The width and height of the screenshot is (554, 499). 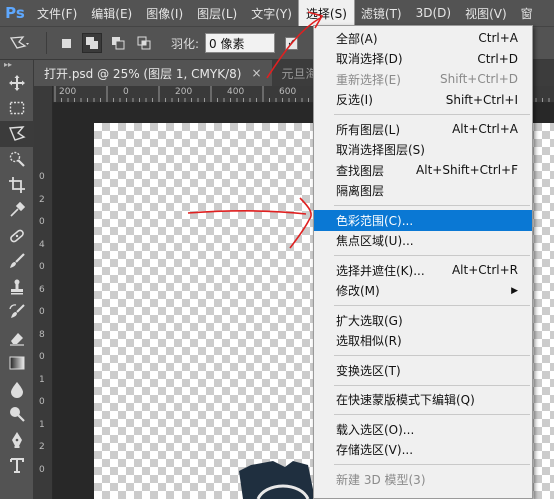 I want to click on crop-icon, so click(x=17, y=184).